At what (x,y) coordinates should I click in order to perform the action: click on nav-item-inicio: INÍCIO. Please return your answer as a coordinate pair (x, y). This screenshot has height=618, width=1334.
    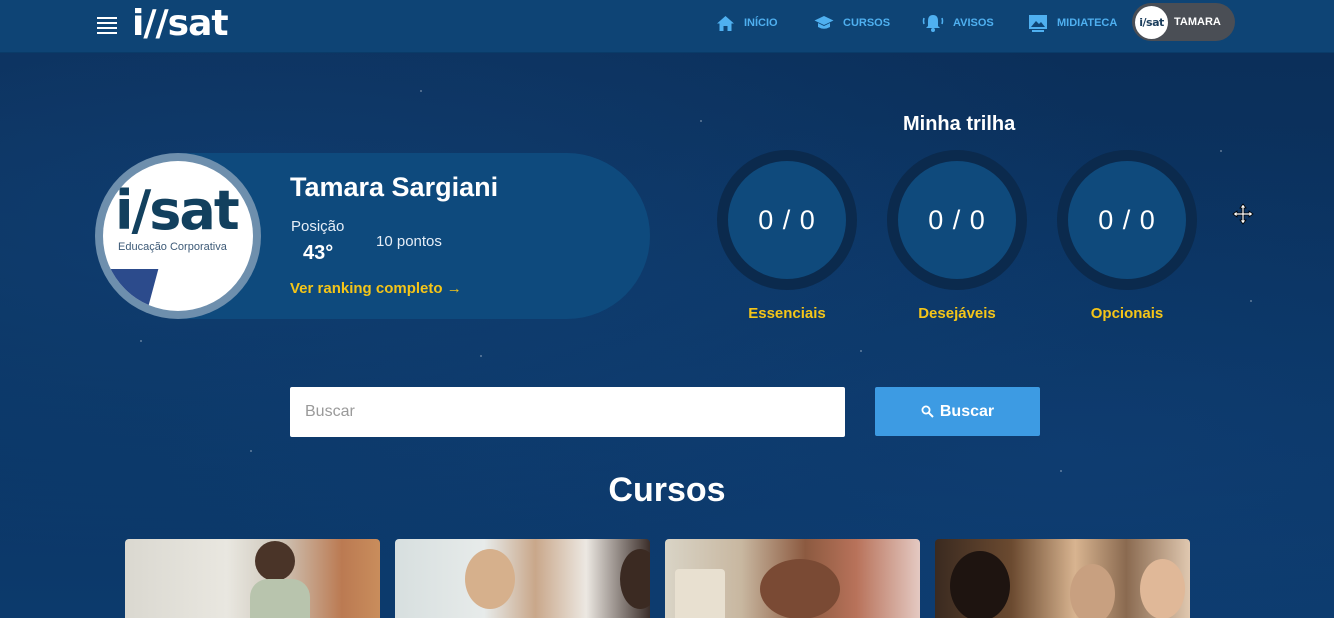
    Looking at the image, I should click on (747, 23).